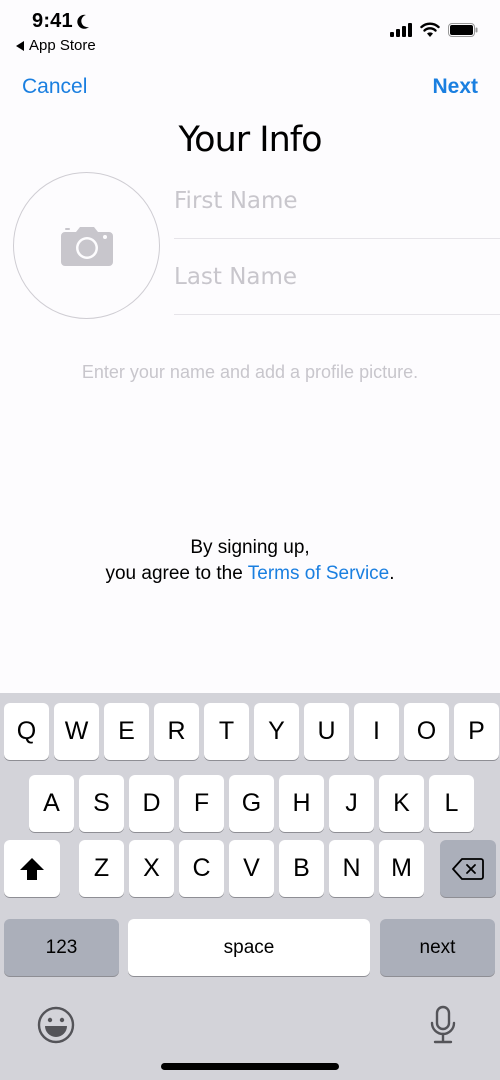 This screenshot has height=1080, width=500. Describe the element at coordinates (251, 803) in the screenshot. I see `key-g: G` at that location.